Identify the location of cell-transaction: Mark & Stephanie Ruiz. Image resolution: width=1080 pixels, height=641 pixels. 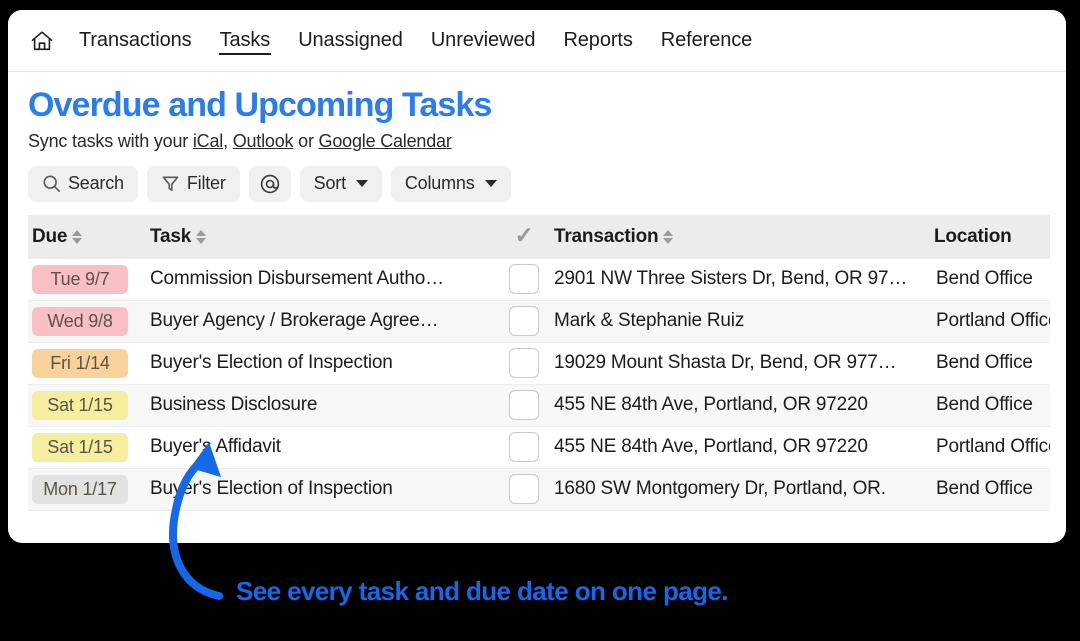
(740, 321).